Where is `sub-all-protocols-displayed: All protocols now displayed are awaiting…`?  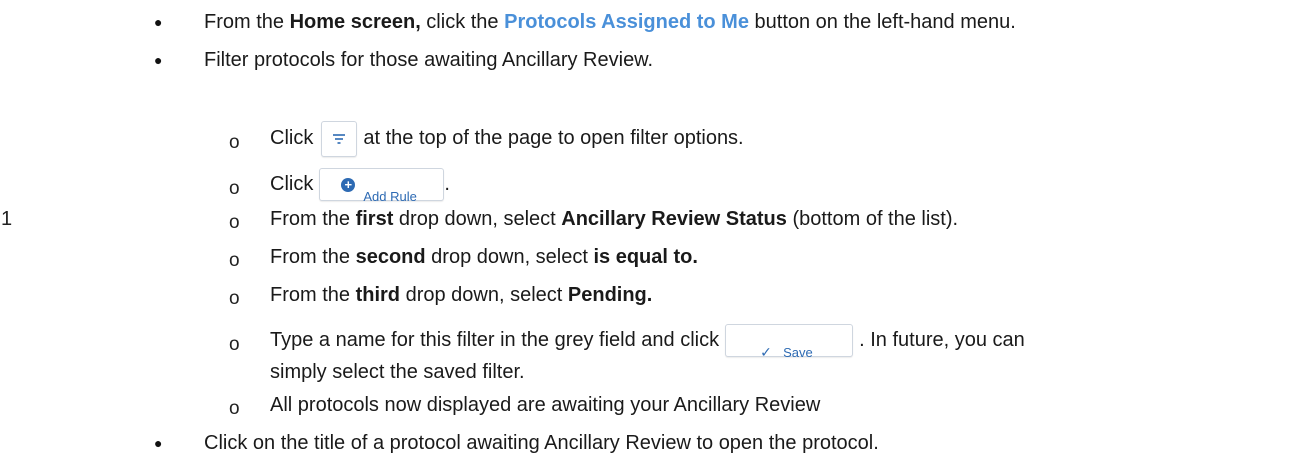
sub-all-protocols-displayed: All protocols now displayed are awaiting… is located at coordinates (545, 405).